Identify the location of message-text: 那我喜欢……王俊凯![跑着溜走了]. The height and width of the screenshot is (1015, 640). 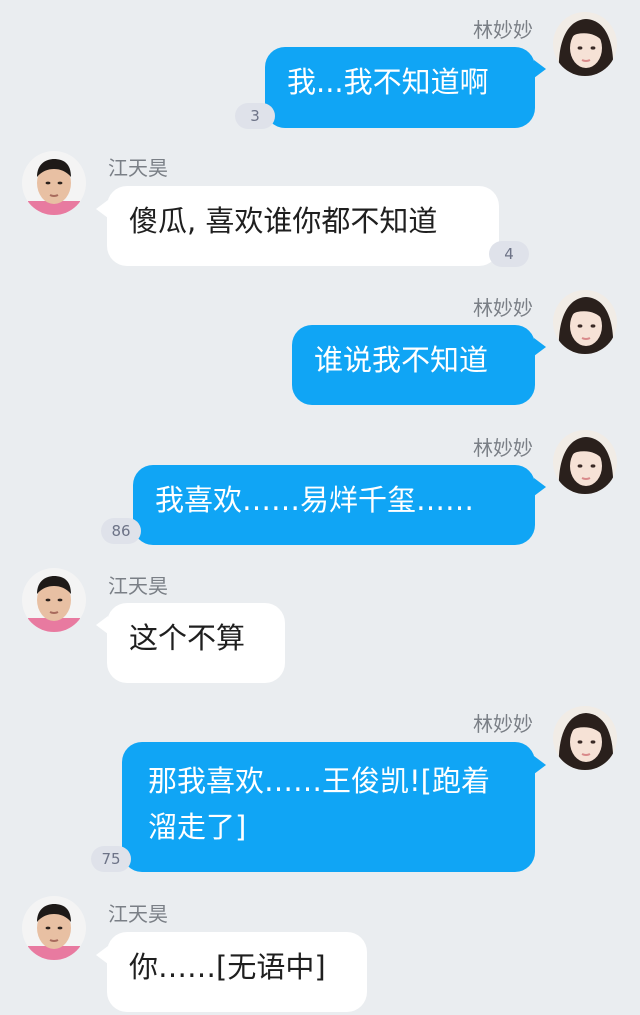
(319, 804).